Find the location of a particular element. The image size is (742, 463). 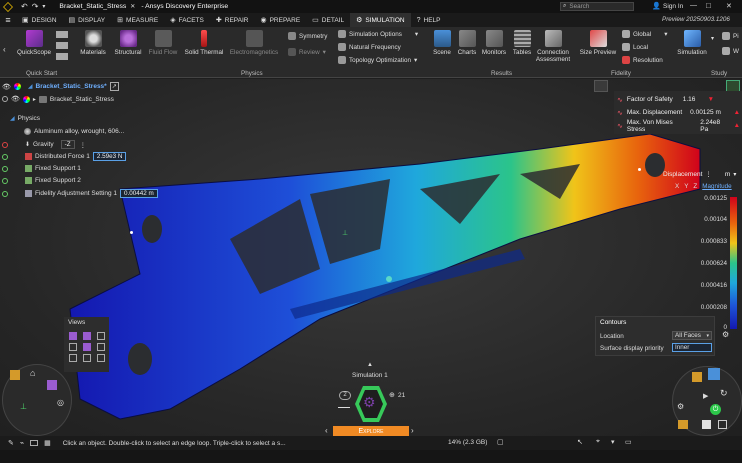

tree-force: Distributed Force 1 2.59e3 N is located at coordinates (64, 156).